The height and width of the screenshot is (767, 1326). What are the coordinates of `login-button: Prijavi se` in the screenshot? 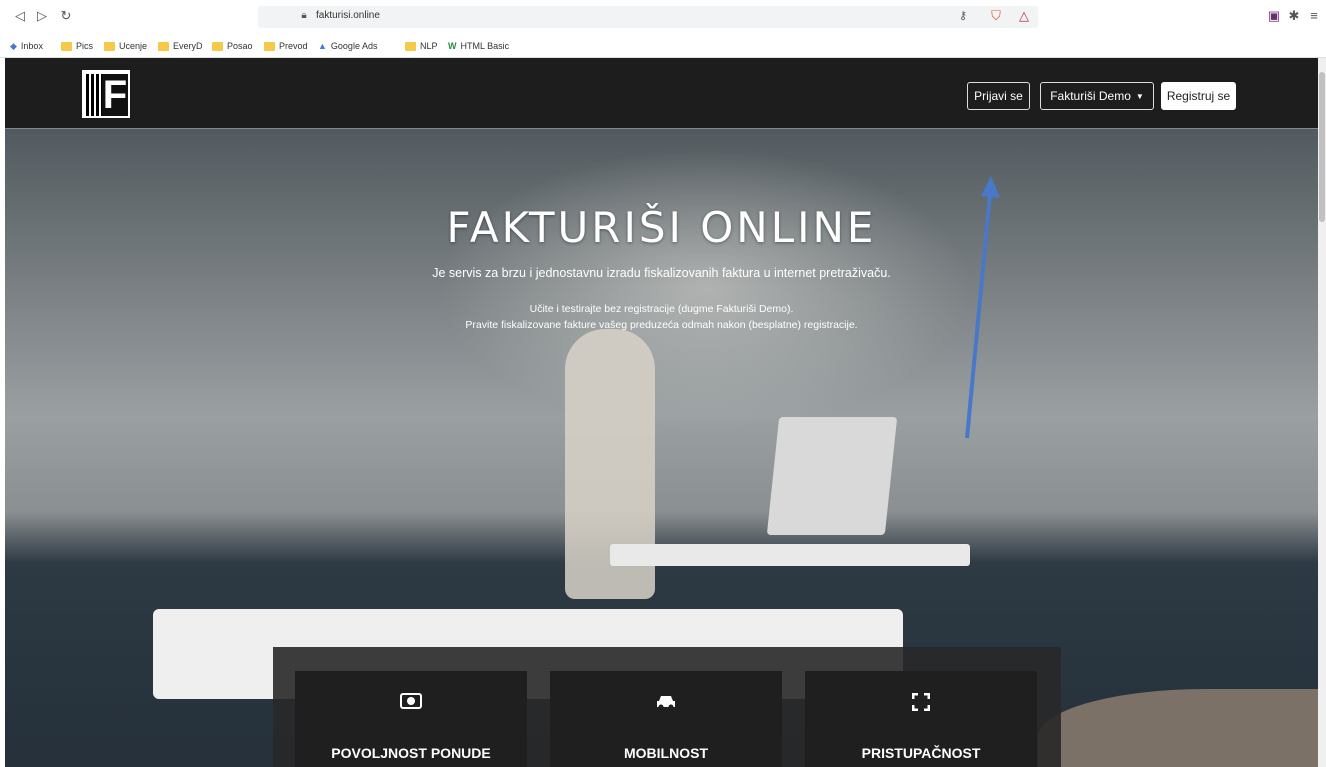 It's located at (998, 96).